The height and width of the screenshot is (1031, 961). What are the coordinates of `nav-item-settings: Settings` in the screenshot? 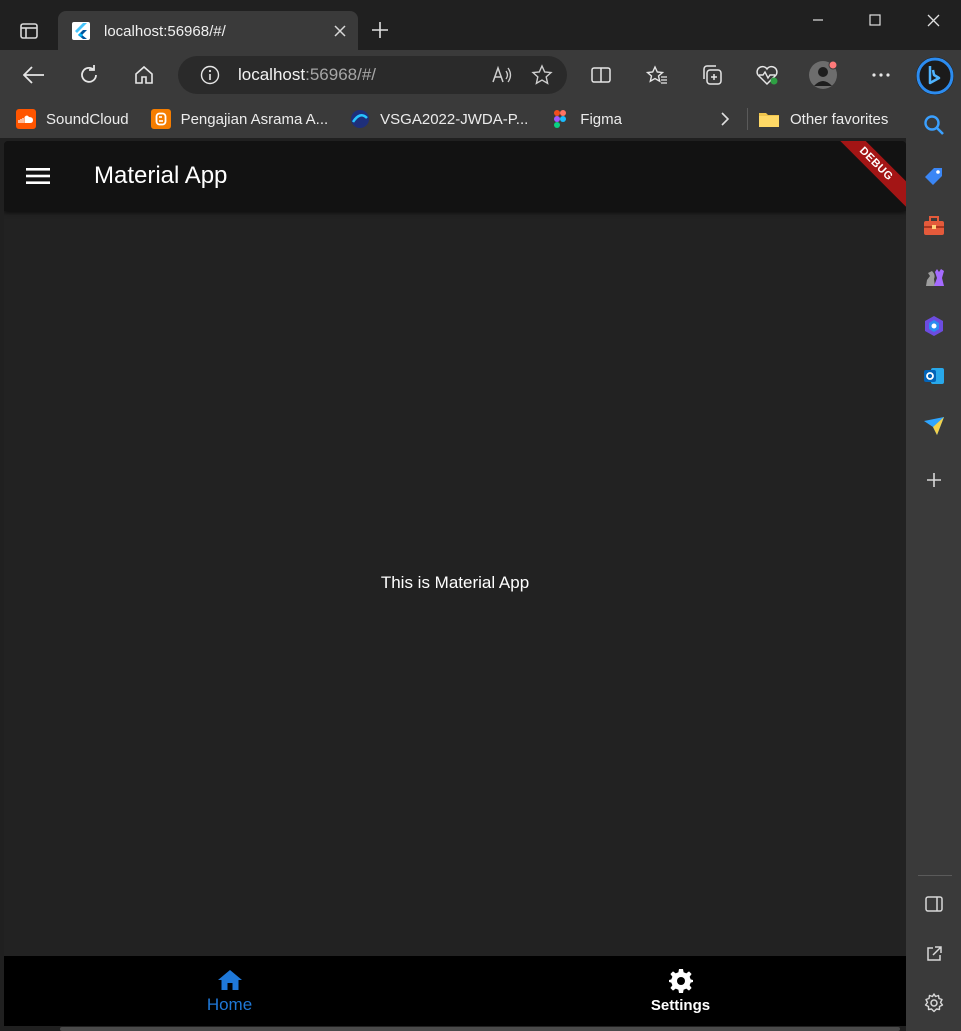 It's located at (680, 991).